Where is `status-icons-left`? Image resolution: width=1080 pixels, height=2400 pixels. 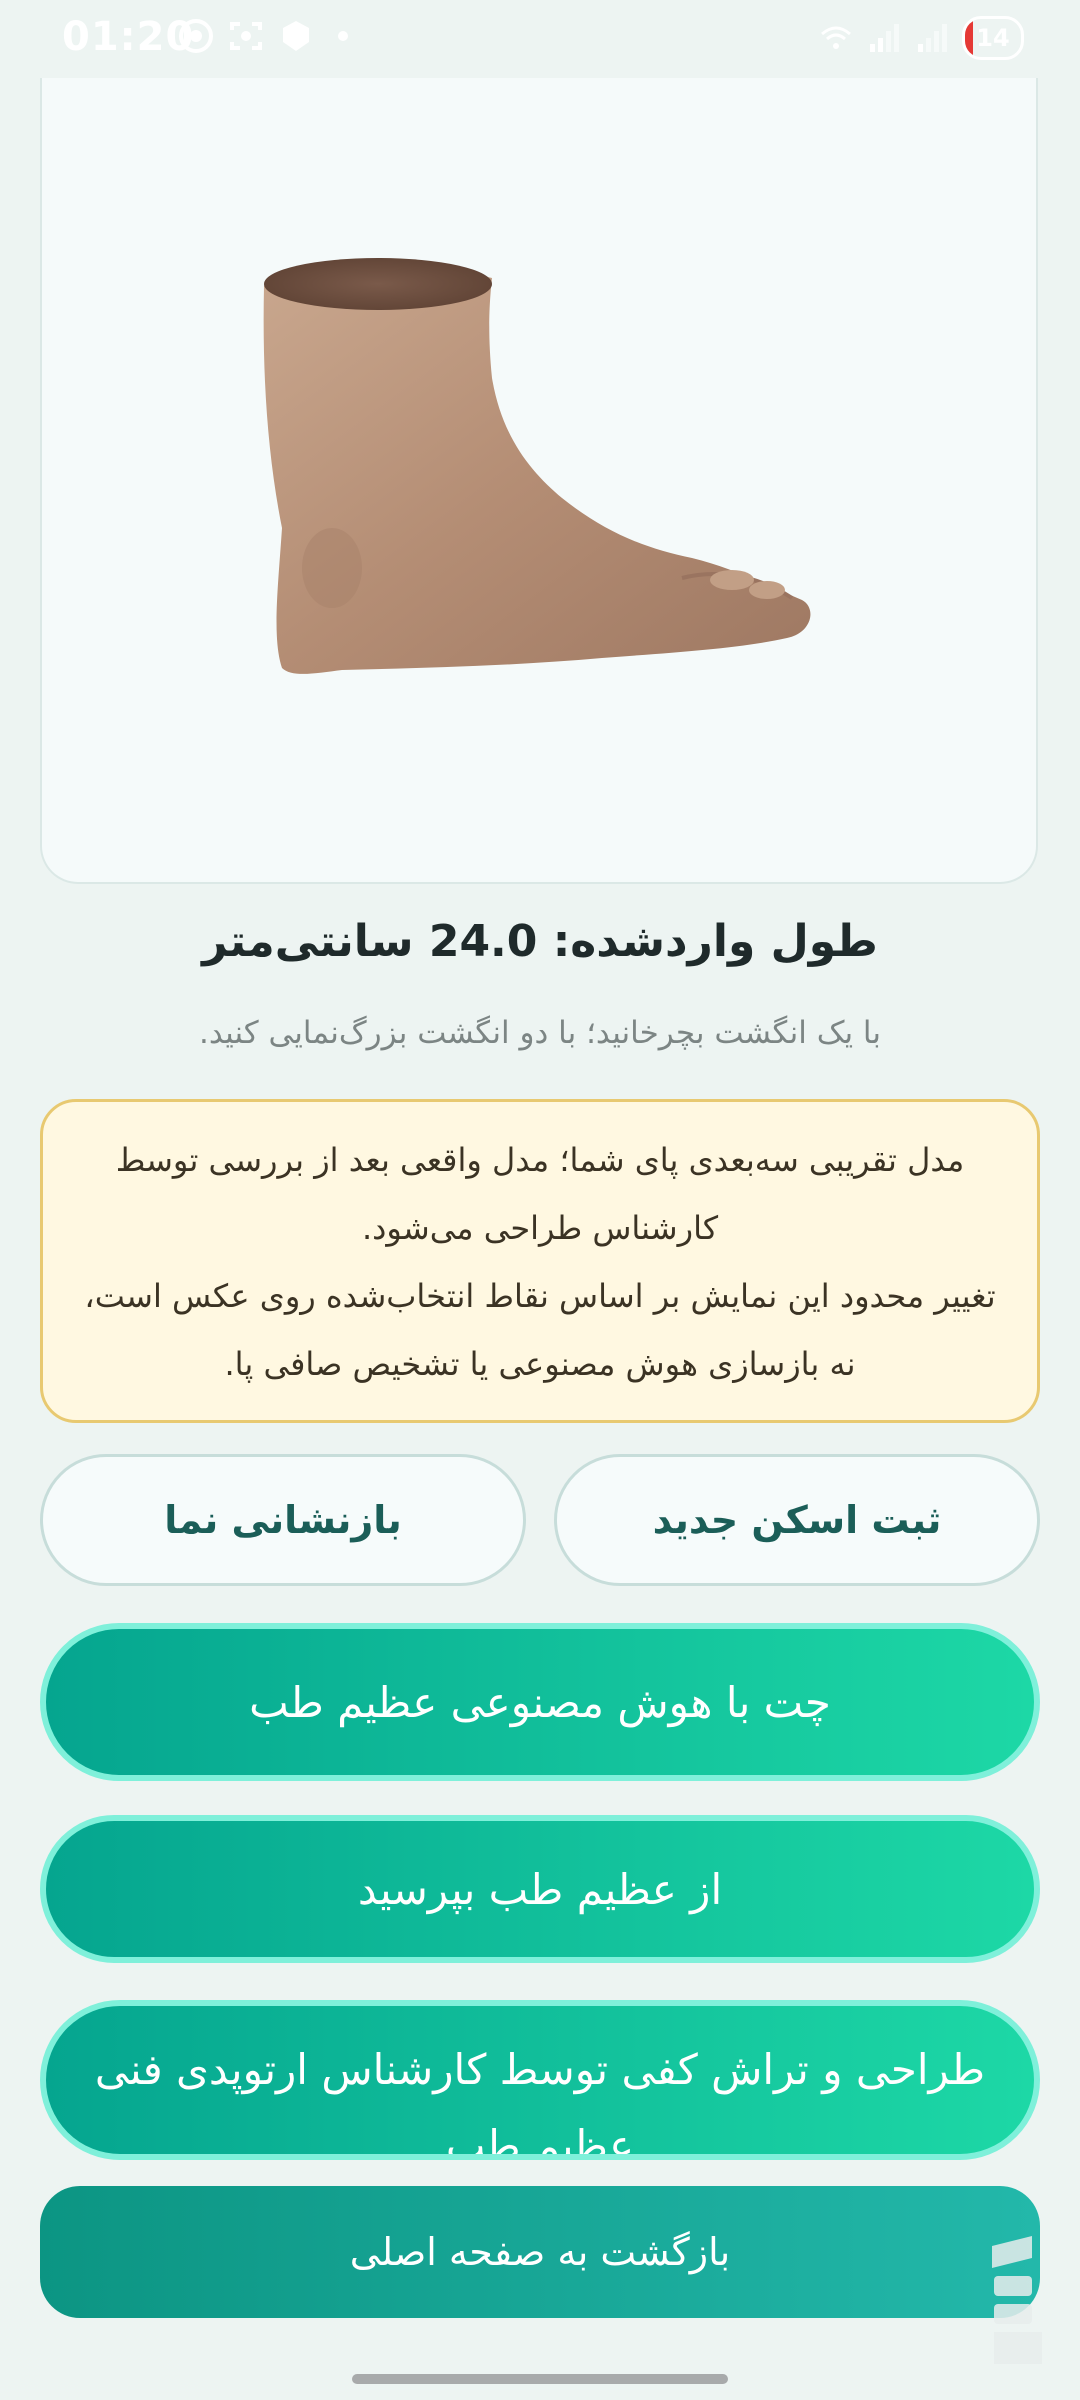
status-icons-left is located at coordinates (263, 36).